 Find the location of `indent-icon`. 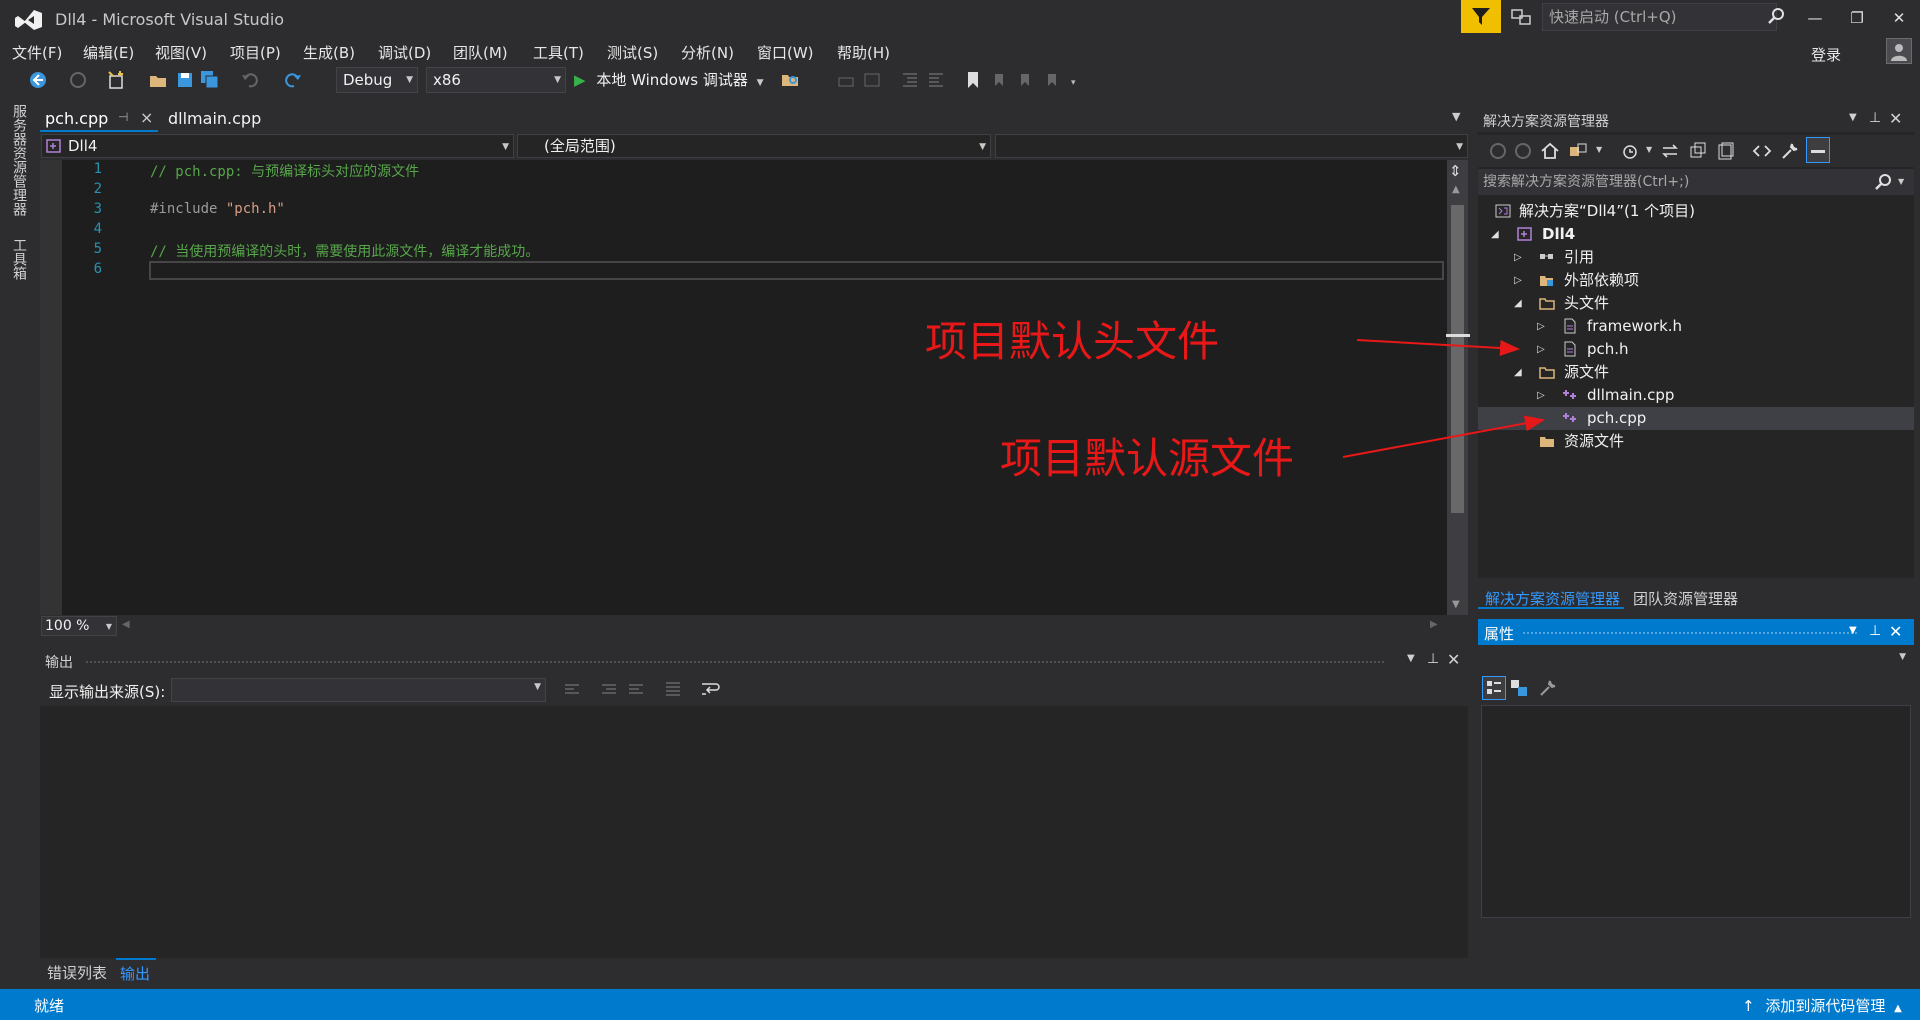

indent-icon is located at coordinates (936, 80).